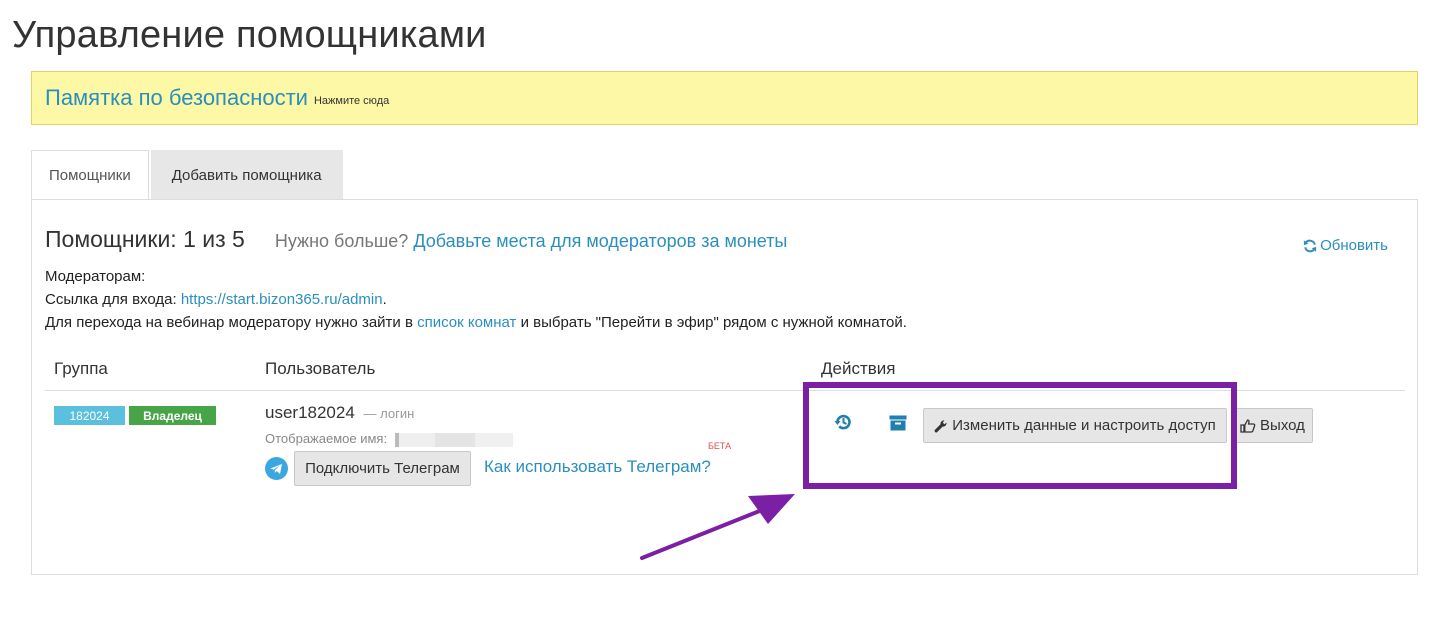  I want to click on display-name: Отображаемое имя:, so click(389, 439).